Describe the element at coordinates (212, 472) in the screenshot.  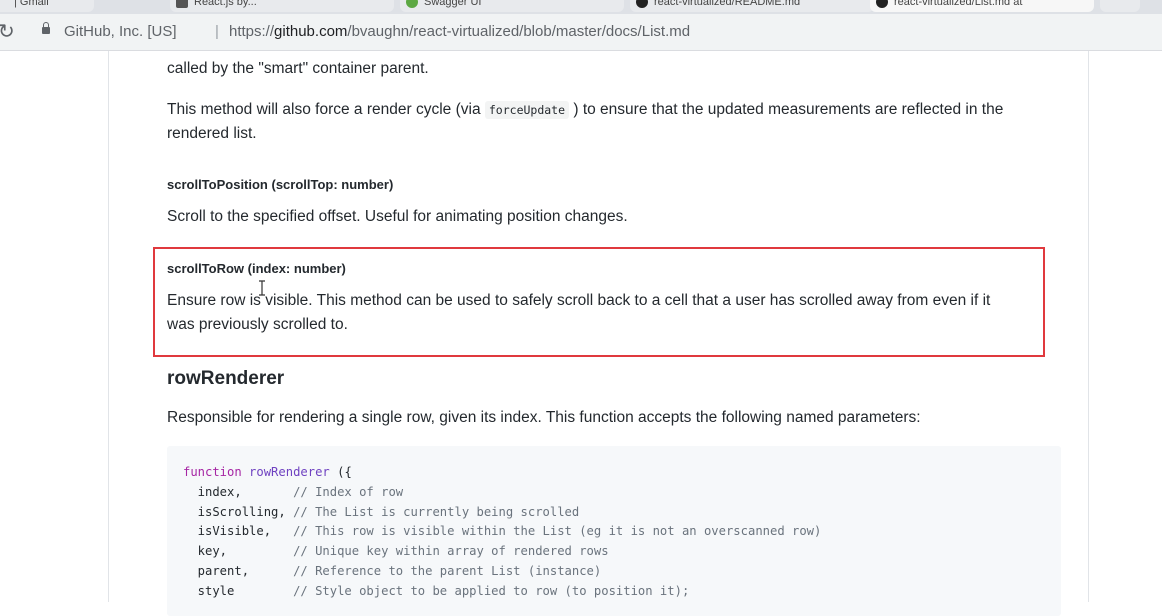
I see `code-keyword: function` at that location.